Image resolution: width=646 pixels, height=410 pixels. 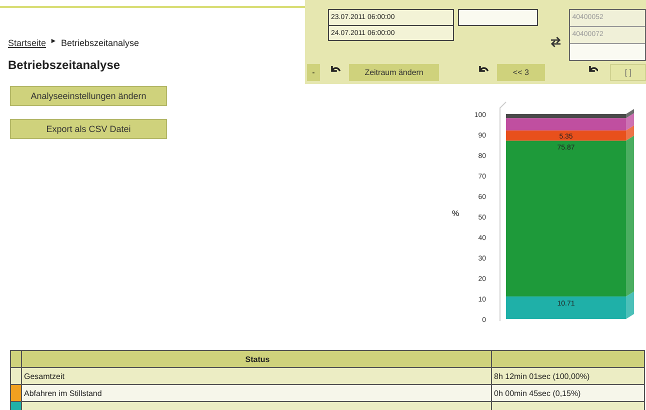 I want to click on period-button: Zeitraum ändern, so click(x=394, y=72).